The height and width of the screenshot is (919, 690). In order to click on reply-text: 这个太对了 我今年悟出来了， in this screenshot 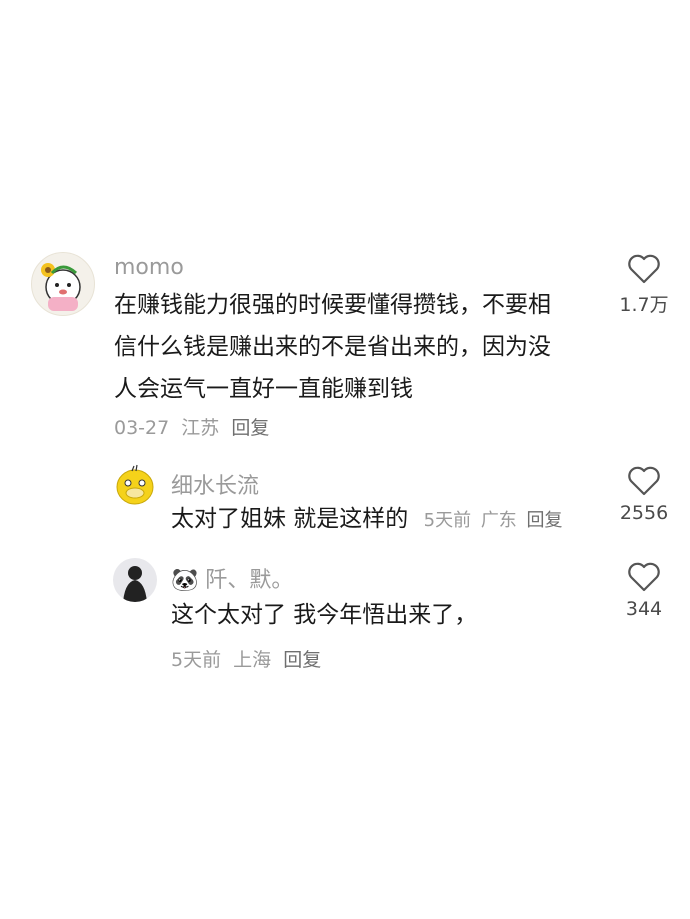, I will do `click(324, 615)`.